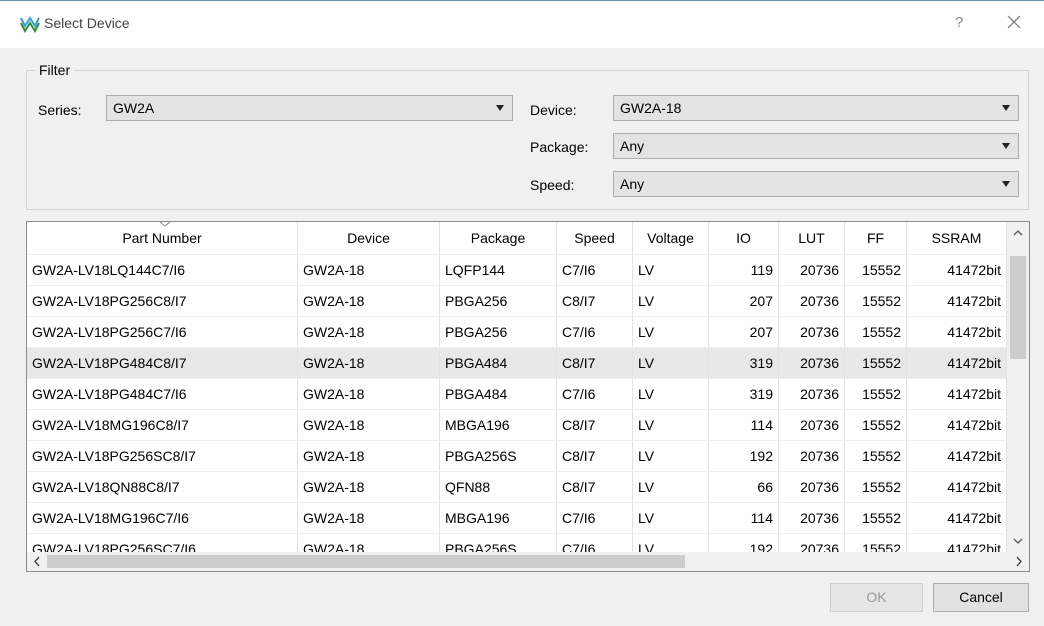  Describe the element at coordinates (366, 561) in the screenshot. I see `horizontal-scroll-thumb` at that location.